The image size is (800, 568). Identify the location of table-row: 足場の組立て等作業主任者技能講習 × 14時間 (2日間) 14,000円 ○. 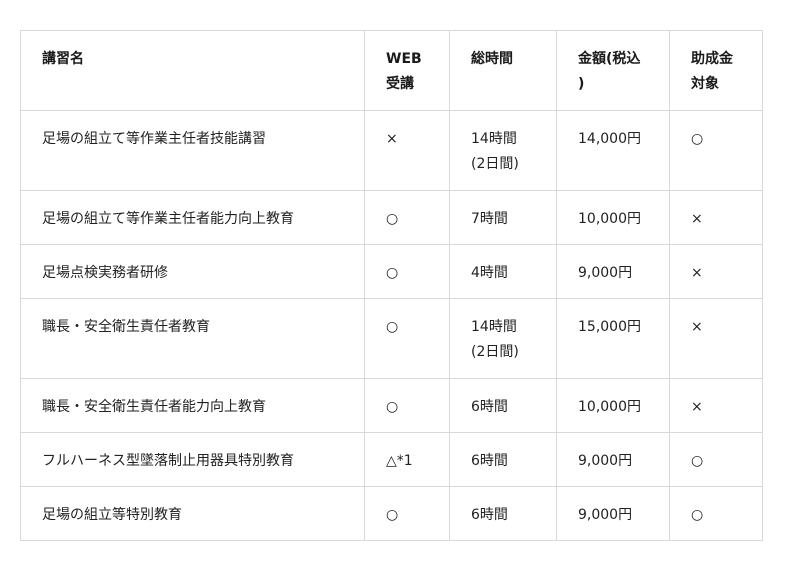
(391, 150).